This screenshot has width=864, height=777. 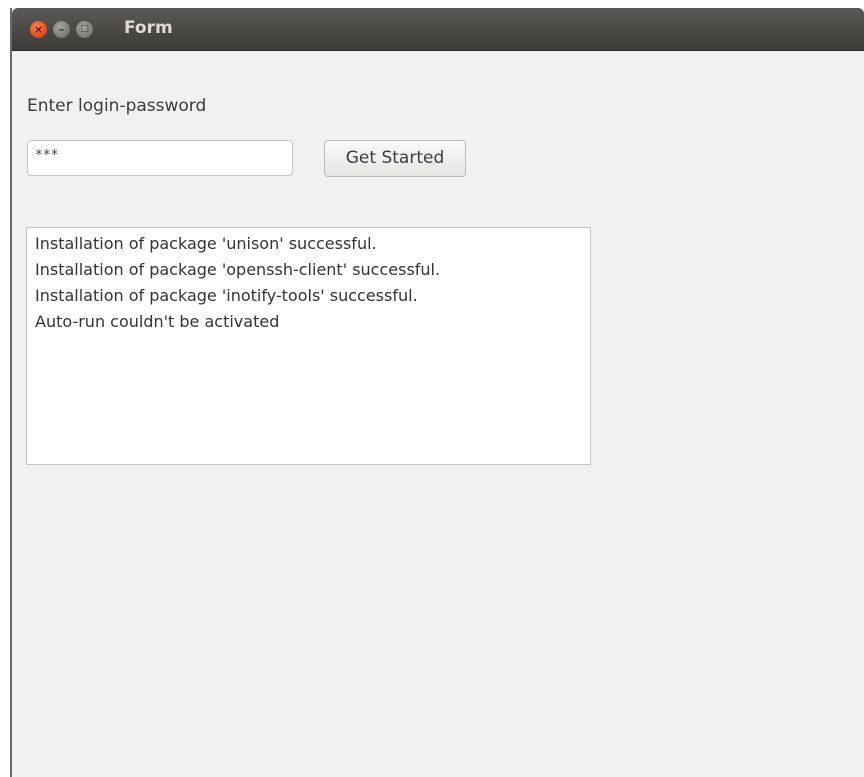 I want to click on title-bar: × – □ Form, so click(x=438, y=29).